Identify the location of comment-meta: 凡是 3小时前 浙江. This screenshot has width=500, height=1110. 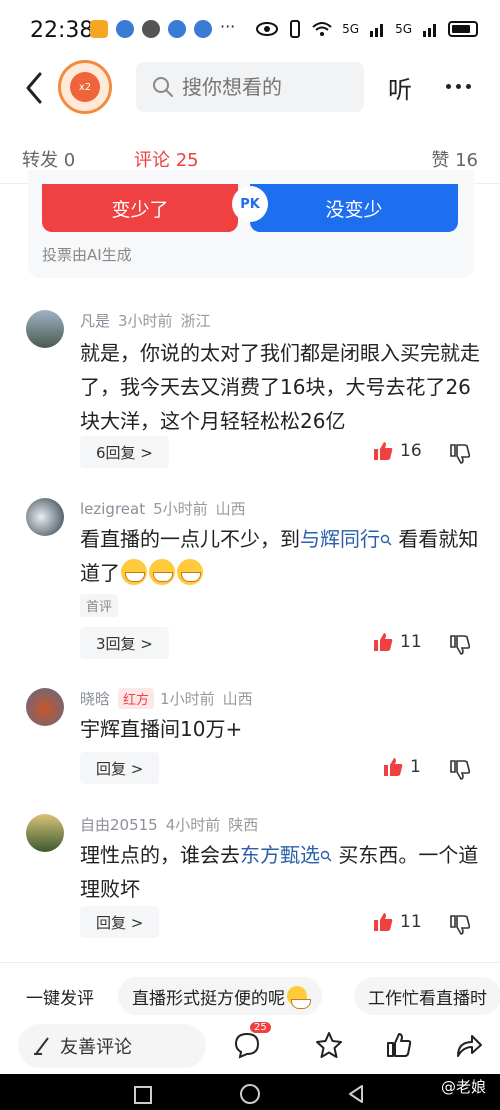
(145, 320).